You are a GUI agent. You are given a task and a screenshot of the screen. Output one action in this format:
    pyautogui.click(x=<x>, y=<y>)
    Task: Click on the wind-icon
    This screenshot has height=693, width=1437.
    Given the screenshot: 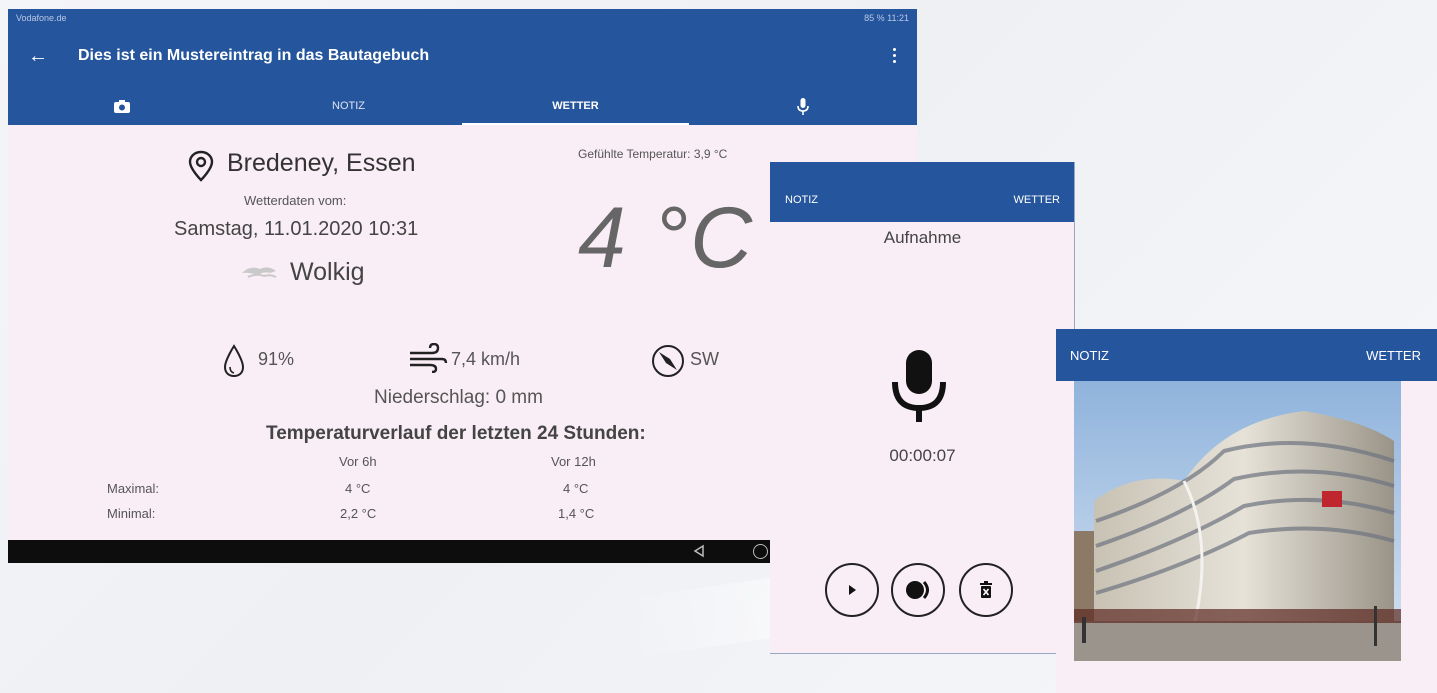 What is the action you would take?
    pyautogui.click(x=429, y=358)
    